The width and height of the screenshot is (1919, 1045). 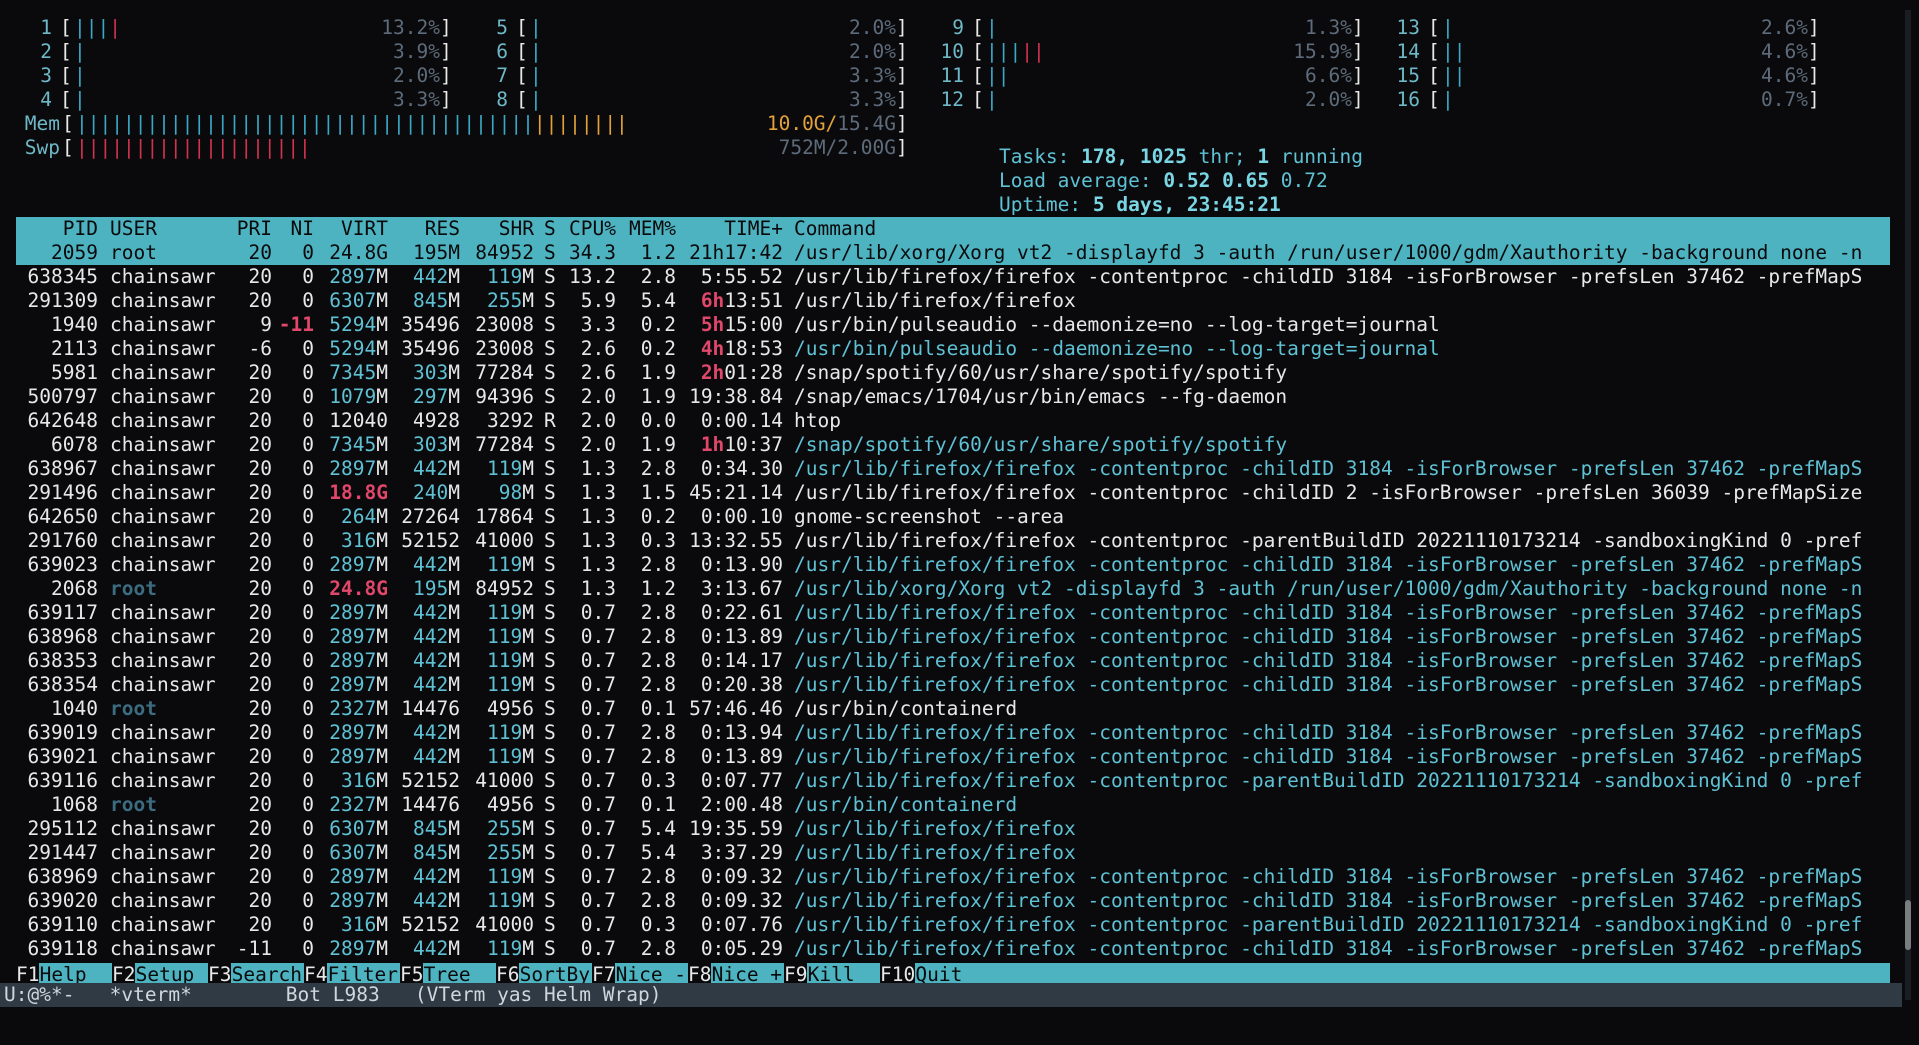 I want to click on column-header-res: RES, so click(x=442, y=229).